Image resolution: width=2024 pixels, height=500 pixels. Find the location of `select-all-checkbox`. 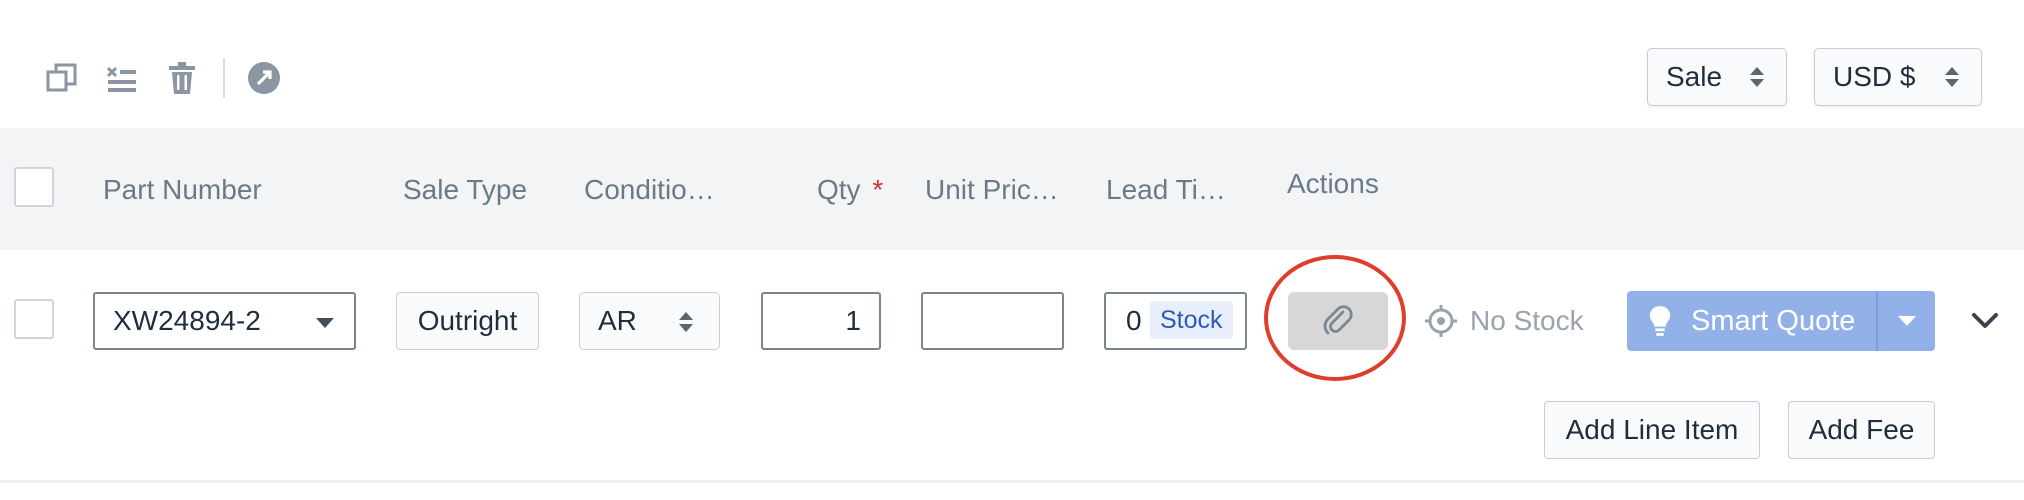

select-all-checkbox is located at coordinates (34, 187).